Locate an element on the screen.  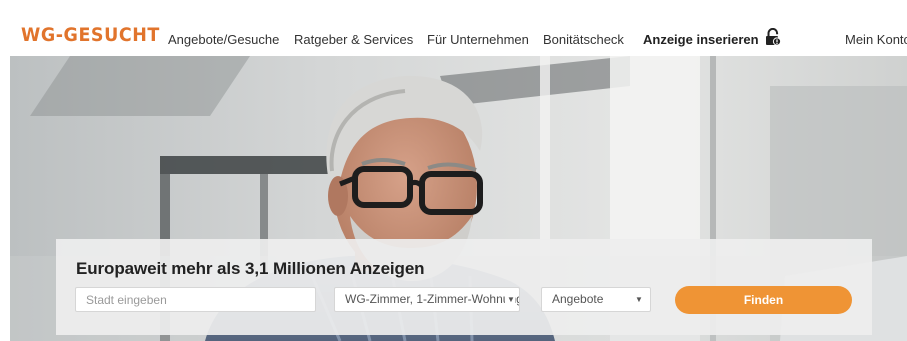
find-button: Finden is located at coordinates (763, 300).